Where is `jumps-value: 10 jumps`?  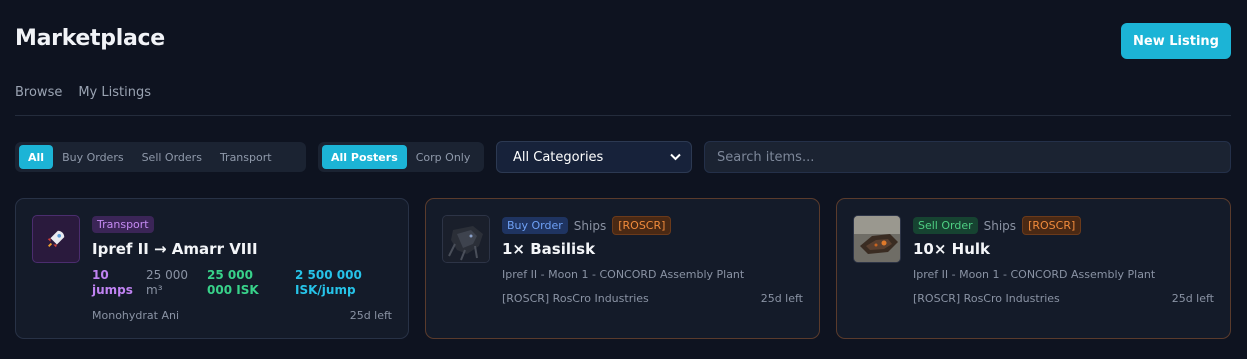 jumps-value: 10 jumps is located at coordinates (112, 282).